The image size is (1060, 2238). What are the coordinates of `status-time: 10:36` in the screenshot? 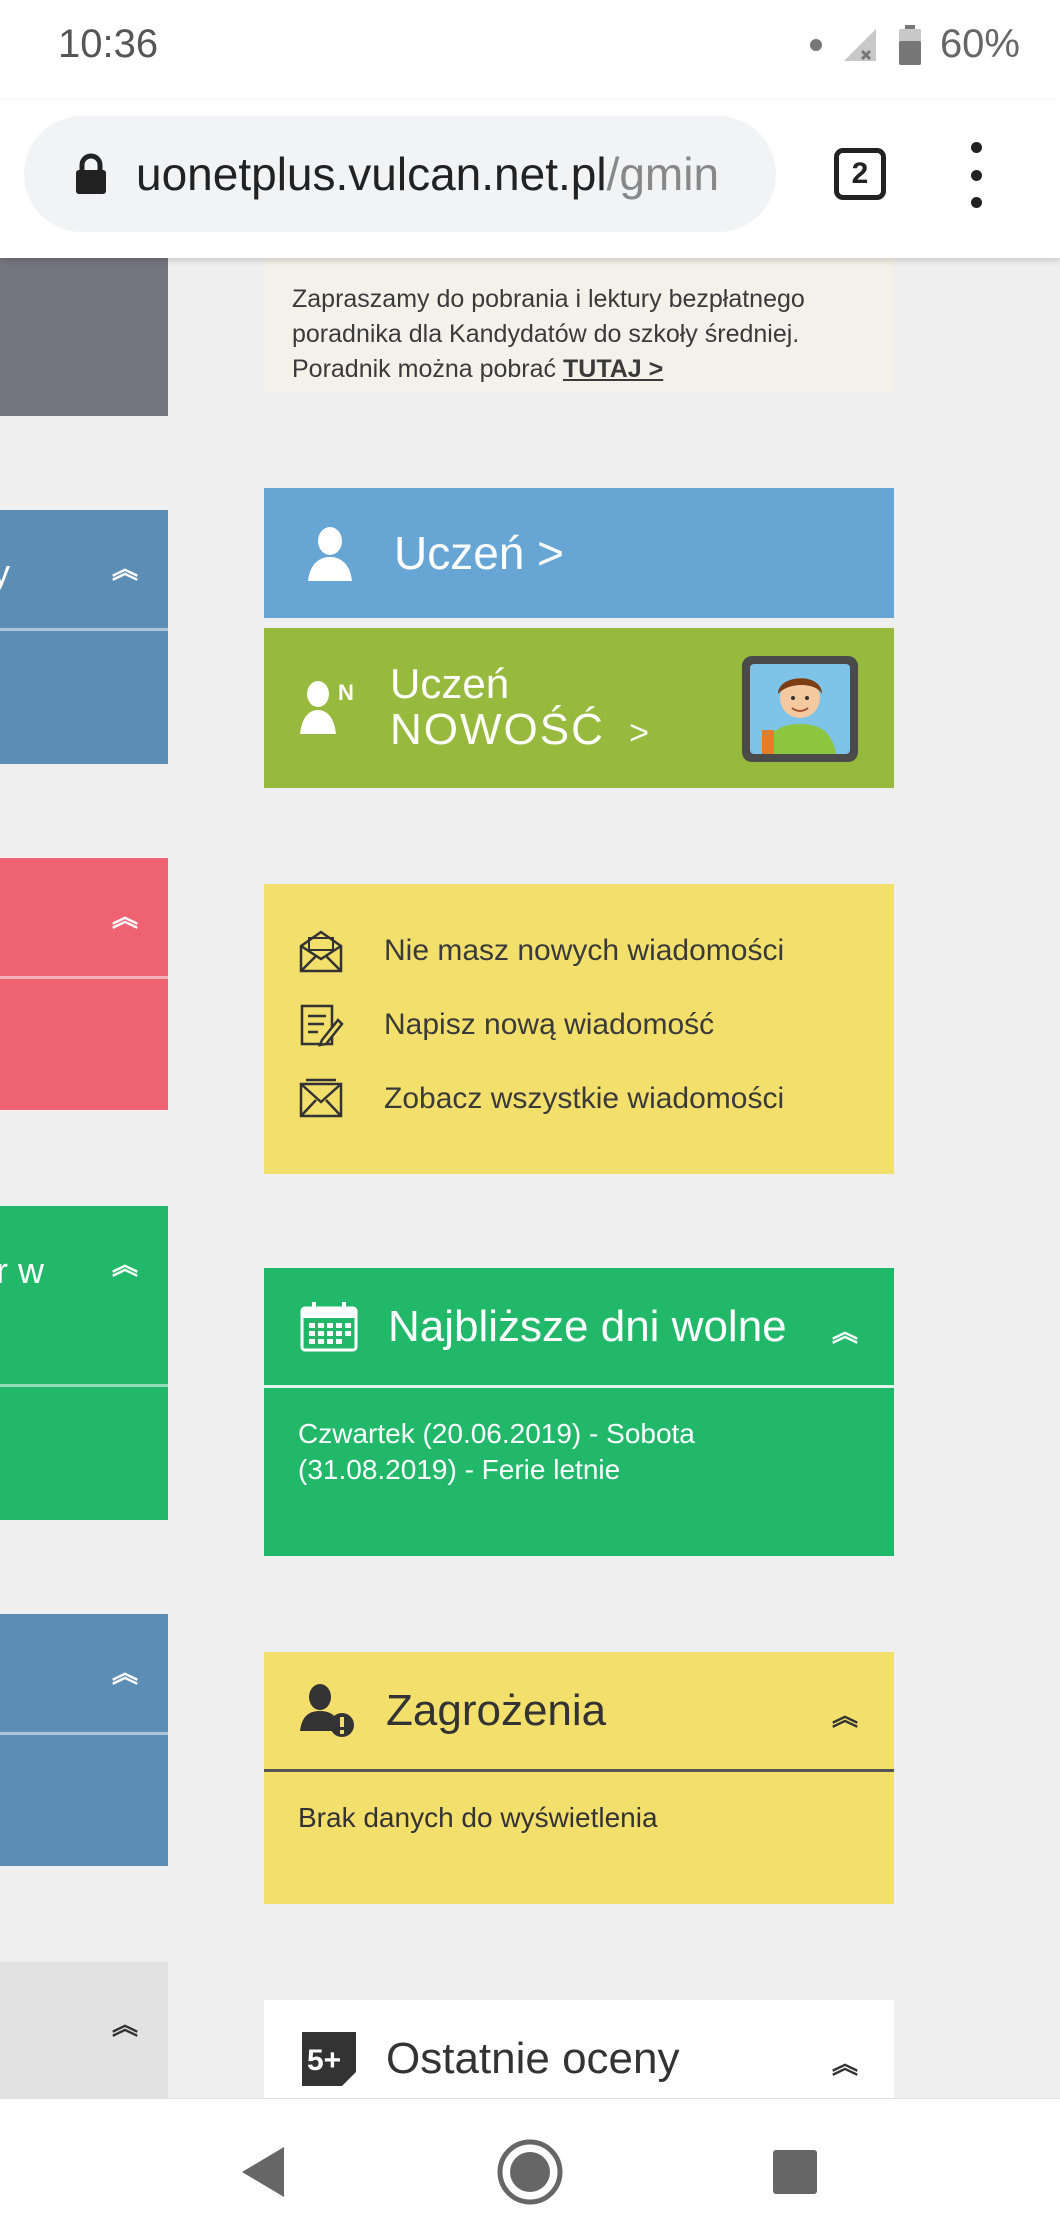 It's located at (108, 44).